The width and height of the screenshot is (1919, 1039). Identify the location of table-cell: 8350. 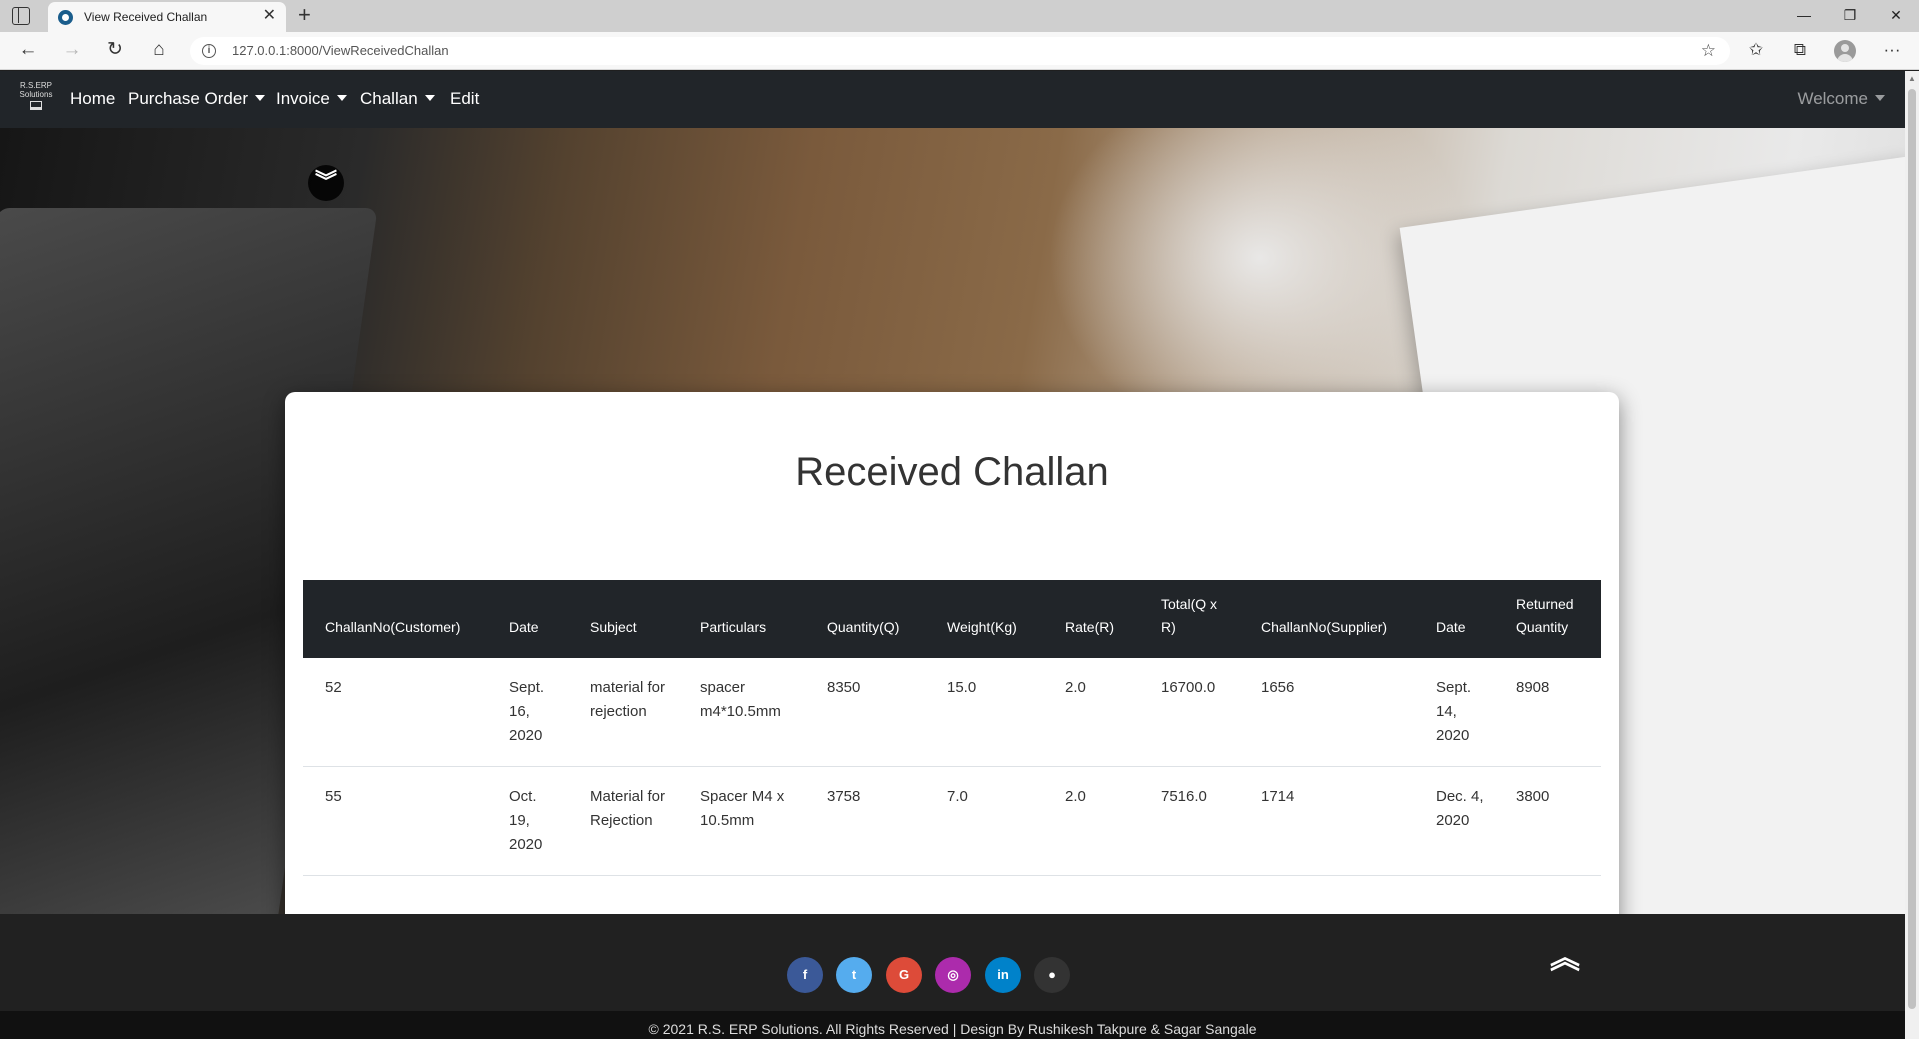
(865, 712).